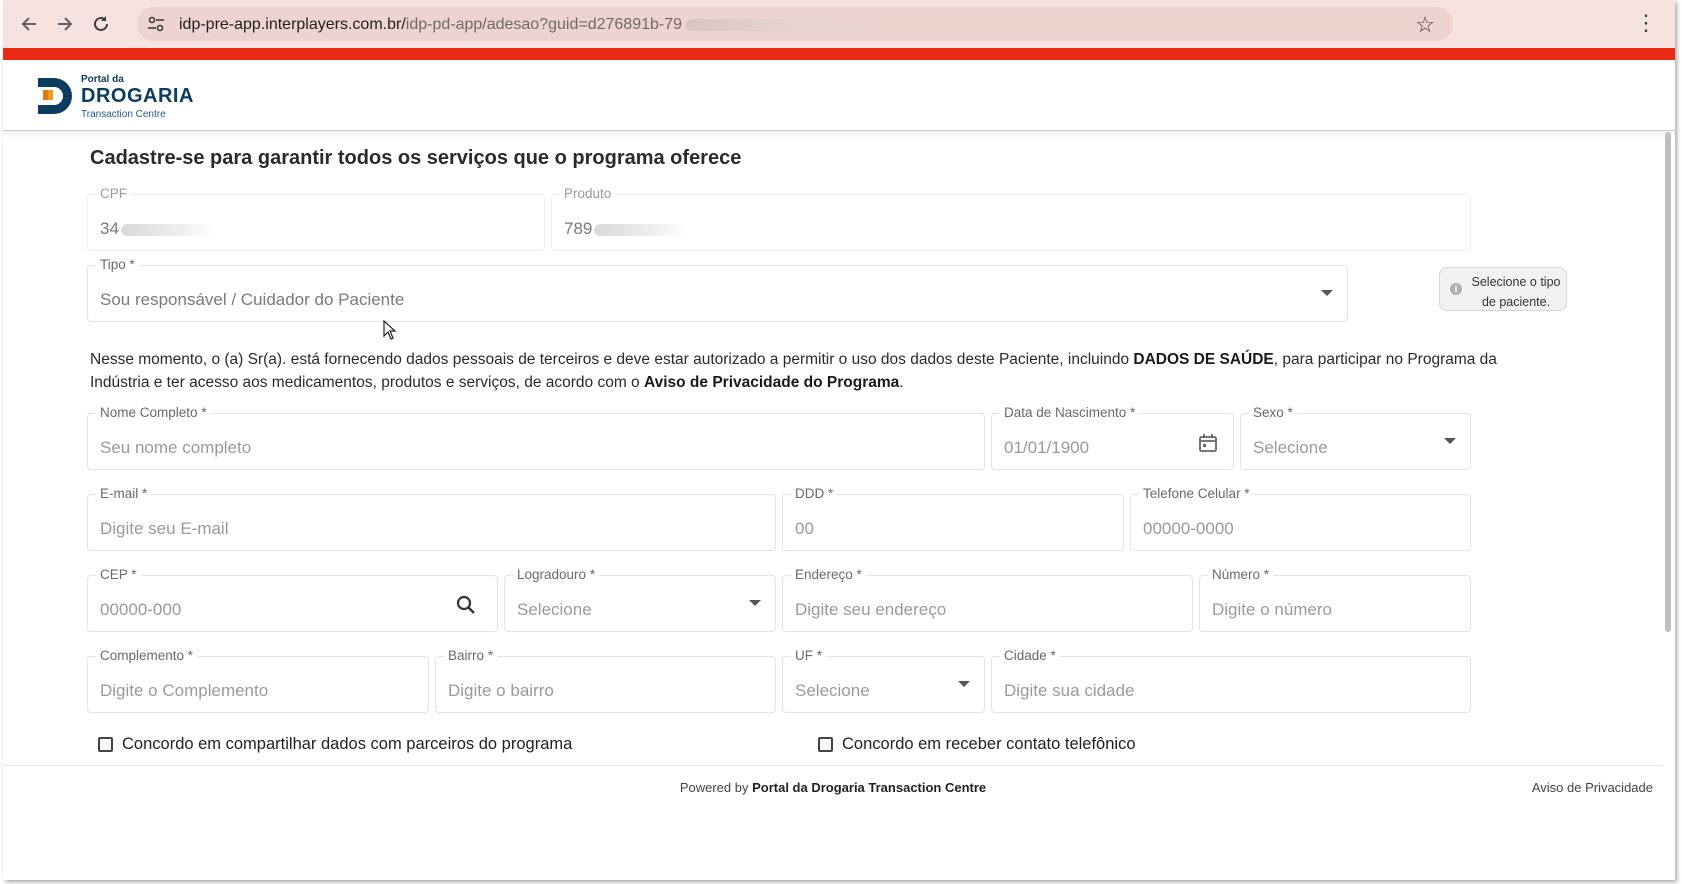 This screenshot has width=1682, height=884. I want to click on bairro-placeholder: Digite o bairro, so click(501, 690).